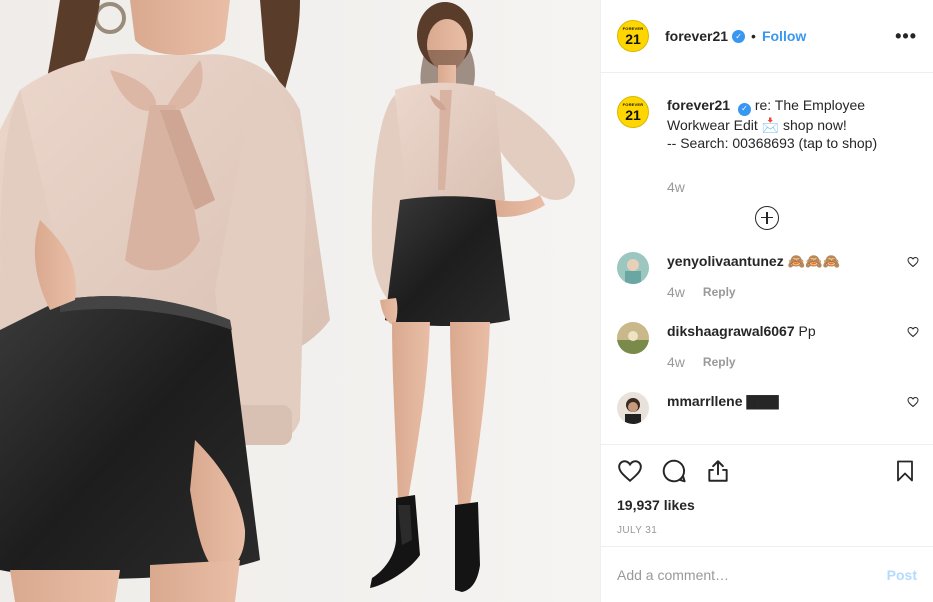 The image size is (933, 602). What do you see at coordinates (772, 142) in the screenshot?
I see `caption-text-3: -- Search: 00368693 (tap to shop)` at bounding box center [772, 142].